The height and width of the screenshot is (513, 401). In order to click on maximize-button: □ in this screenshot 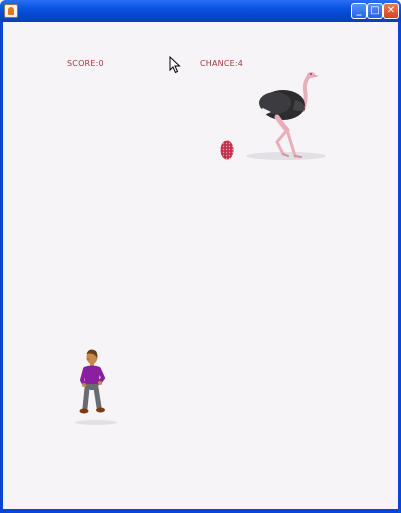, I will do `click(375, 11)`.